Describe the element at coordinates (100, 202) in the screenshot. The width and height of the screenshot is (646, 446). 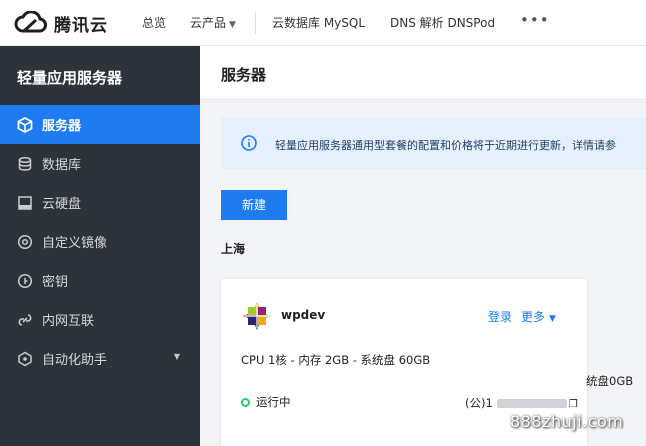
I see `sidebar-item-cloud-disk: 云硬盘` at that location.